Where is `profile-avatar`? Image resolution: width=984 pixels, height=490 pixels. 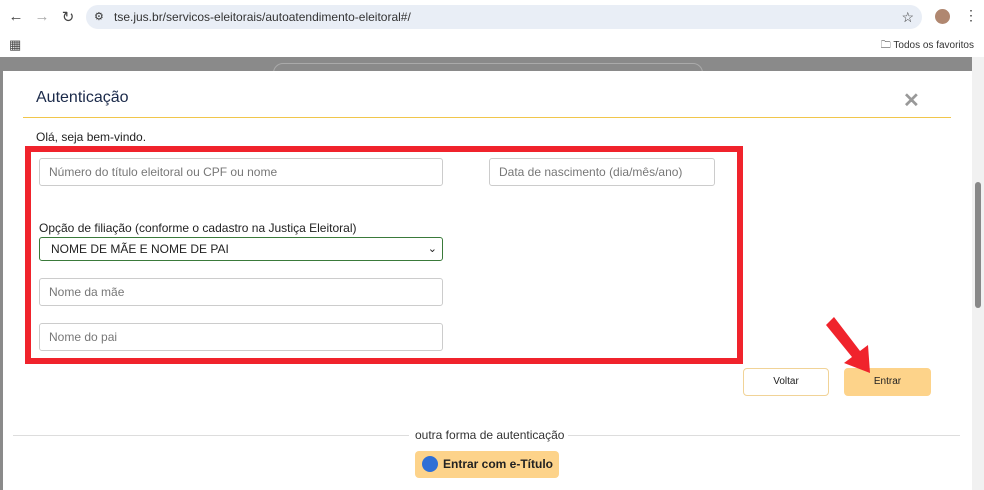 profile-avatar is located at coordinates (942, 16).